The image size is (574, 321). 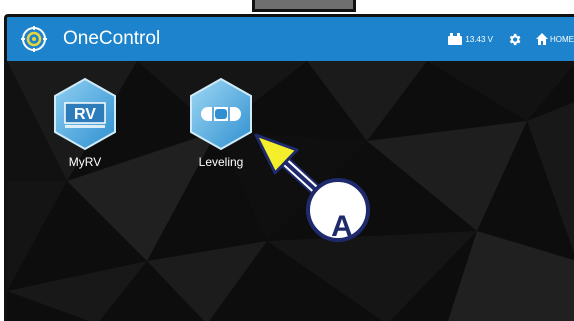 What do you see at coordinates (342, 226) in the screenshot?
I see `callout-label: A` at bounding box center [342, 226].